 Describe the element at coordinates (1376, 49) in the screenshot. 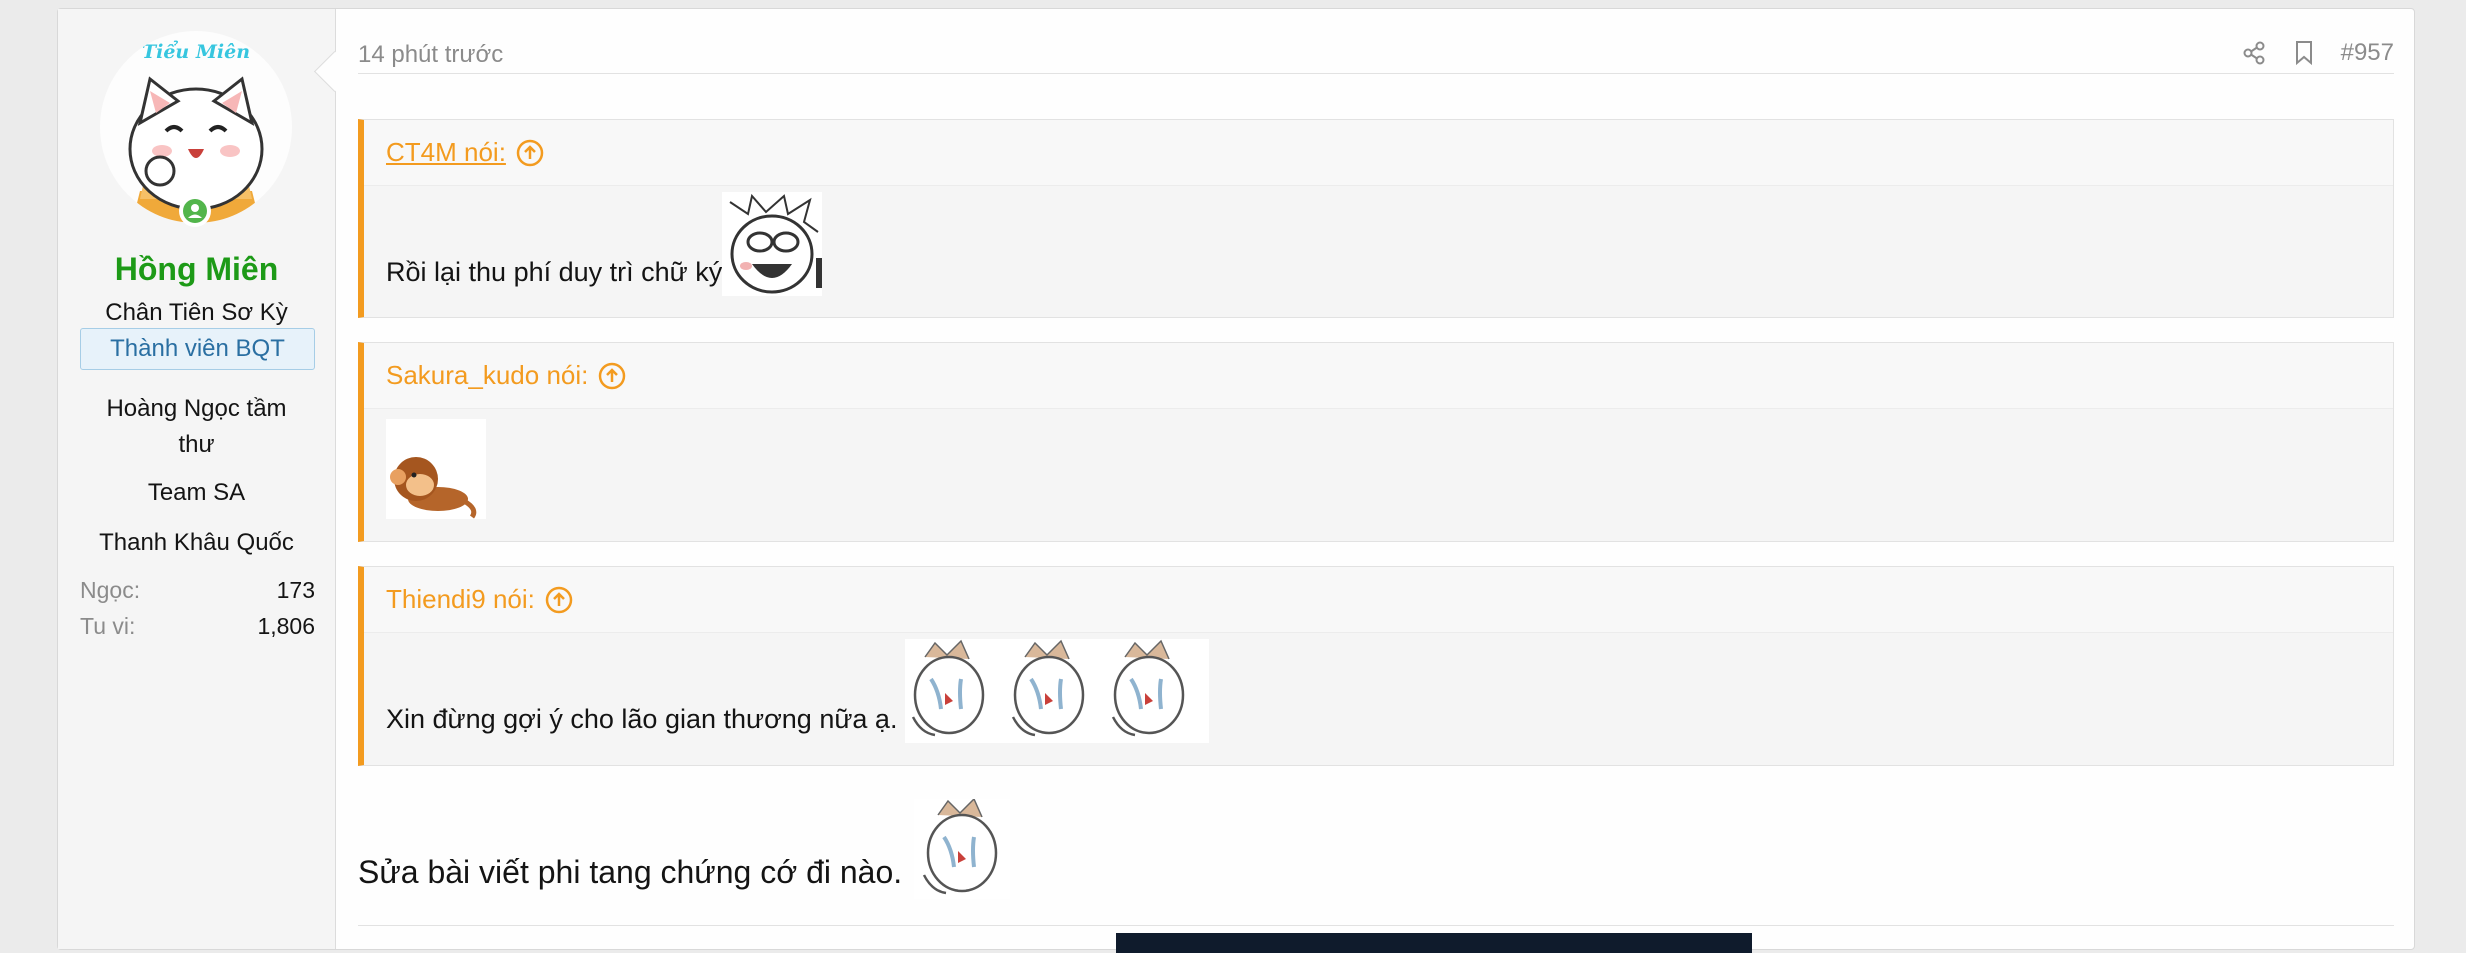

I see `post-header: 14 phút trước #957` at that location.